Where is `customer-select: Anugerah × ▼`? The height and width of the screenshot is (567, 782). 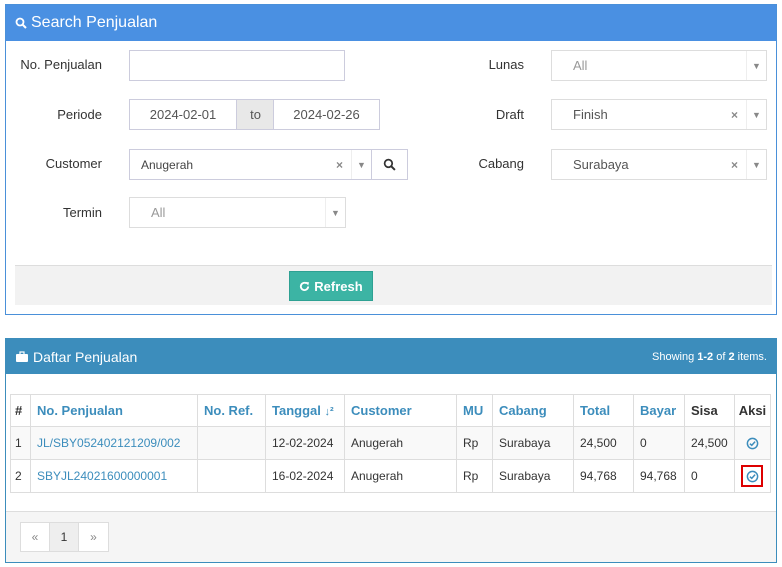 customer-select: Anugerah × ▼ is located at coordinates (250, 164).